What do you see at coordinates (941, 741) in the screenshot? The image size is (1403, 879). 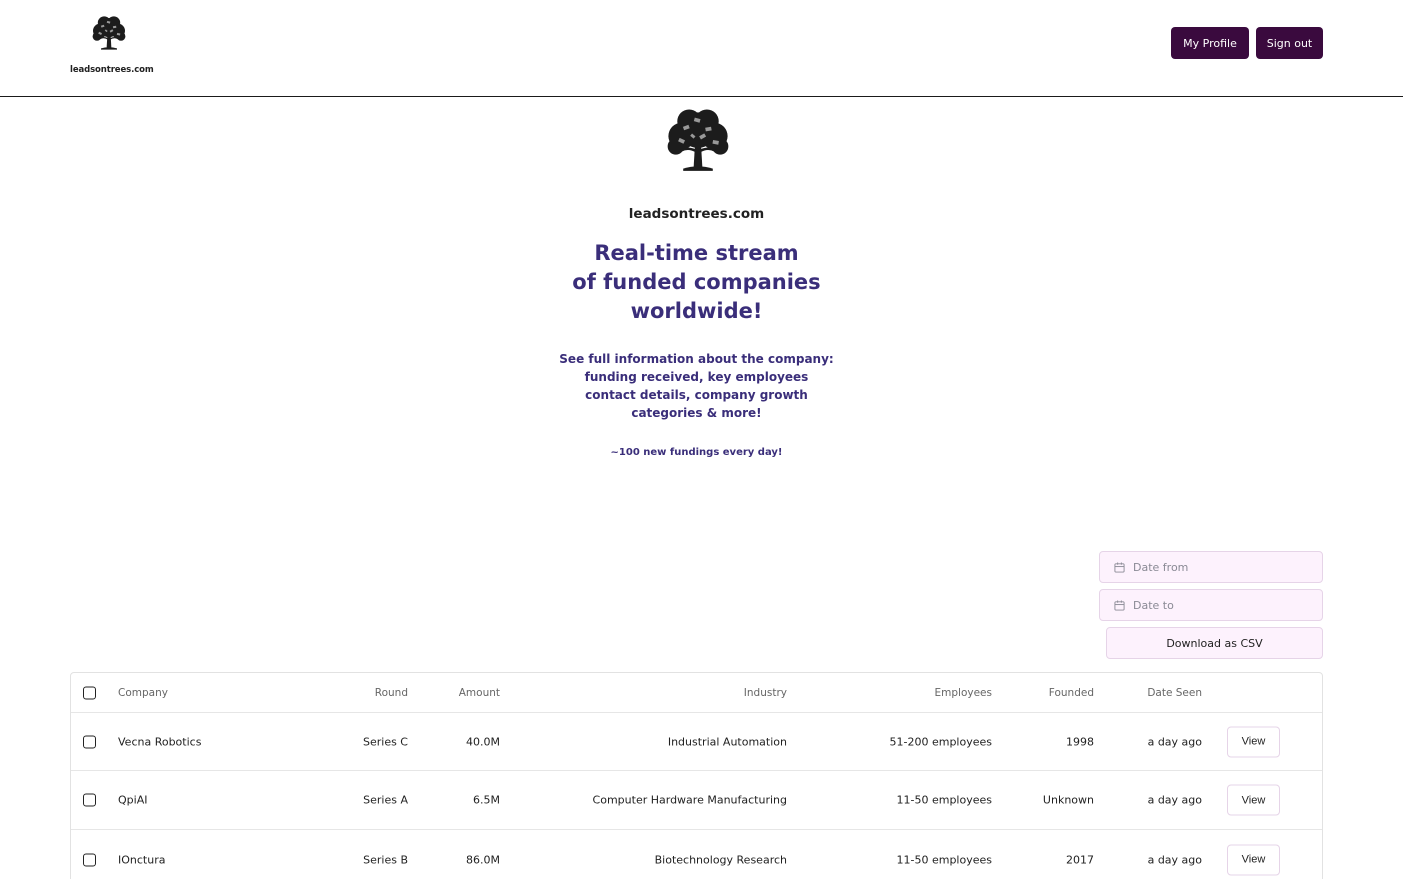 I see `employees-cell: 51-200 employees` at bounding box center [941, 741].